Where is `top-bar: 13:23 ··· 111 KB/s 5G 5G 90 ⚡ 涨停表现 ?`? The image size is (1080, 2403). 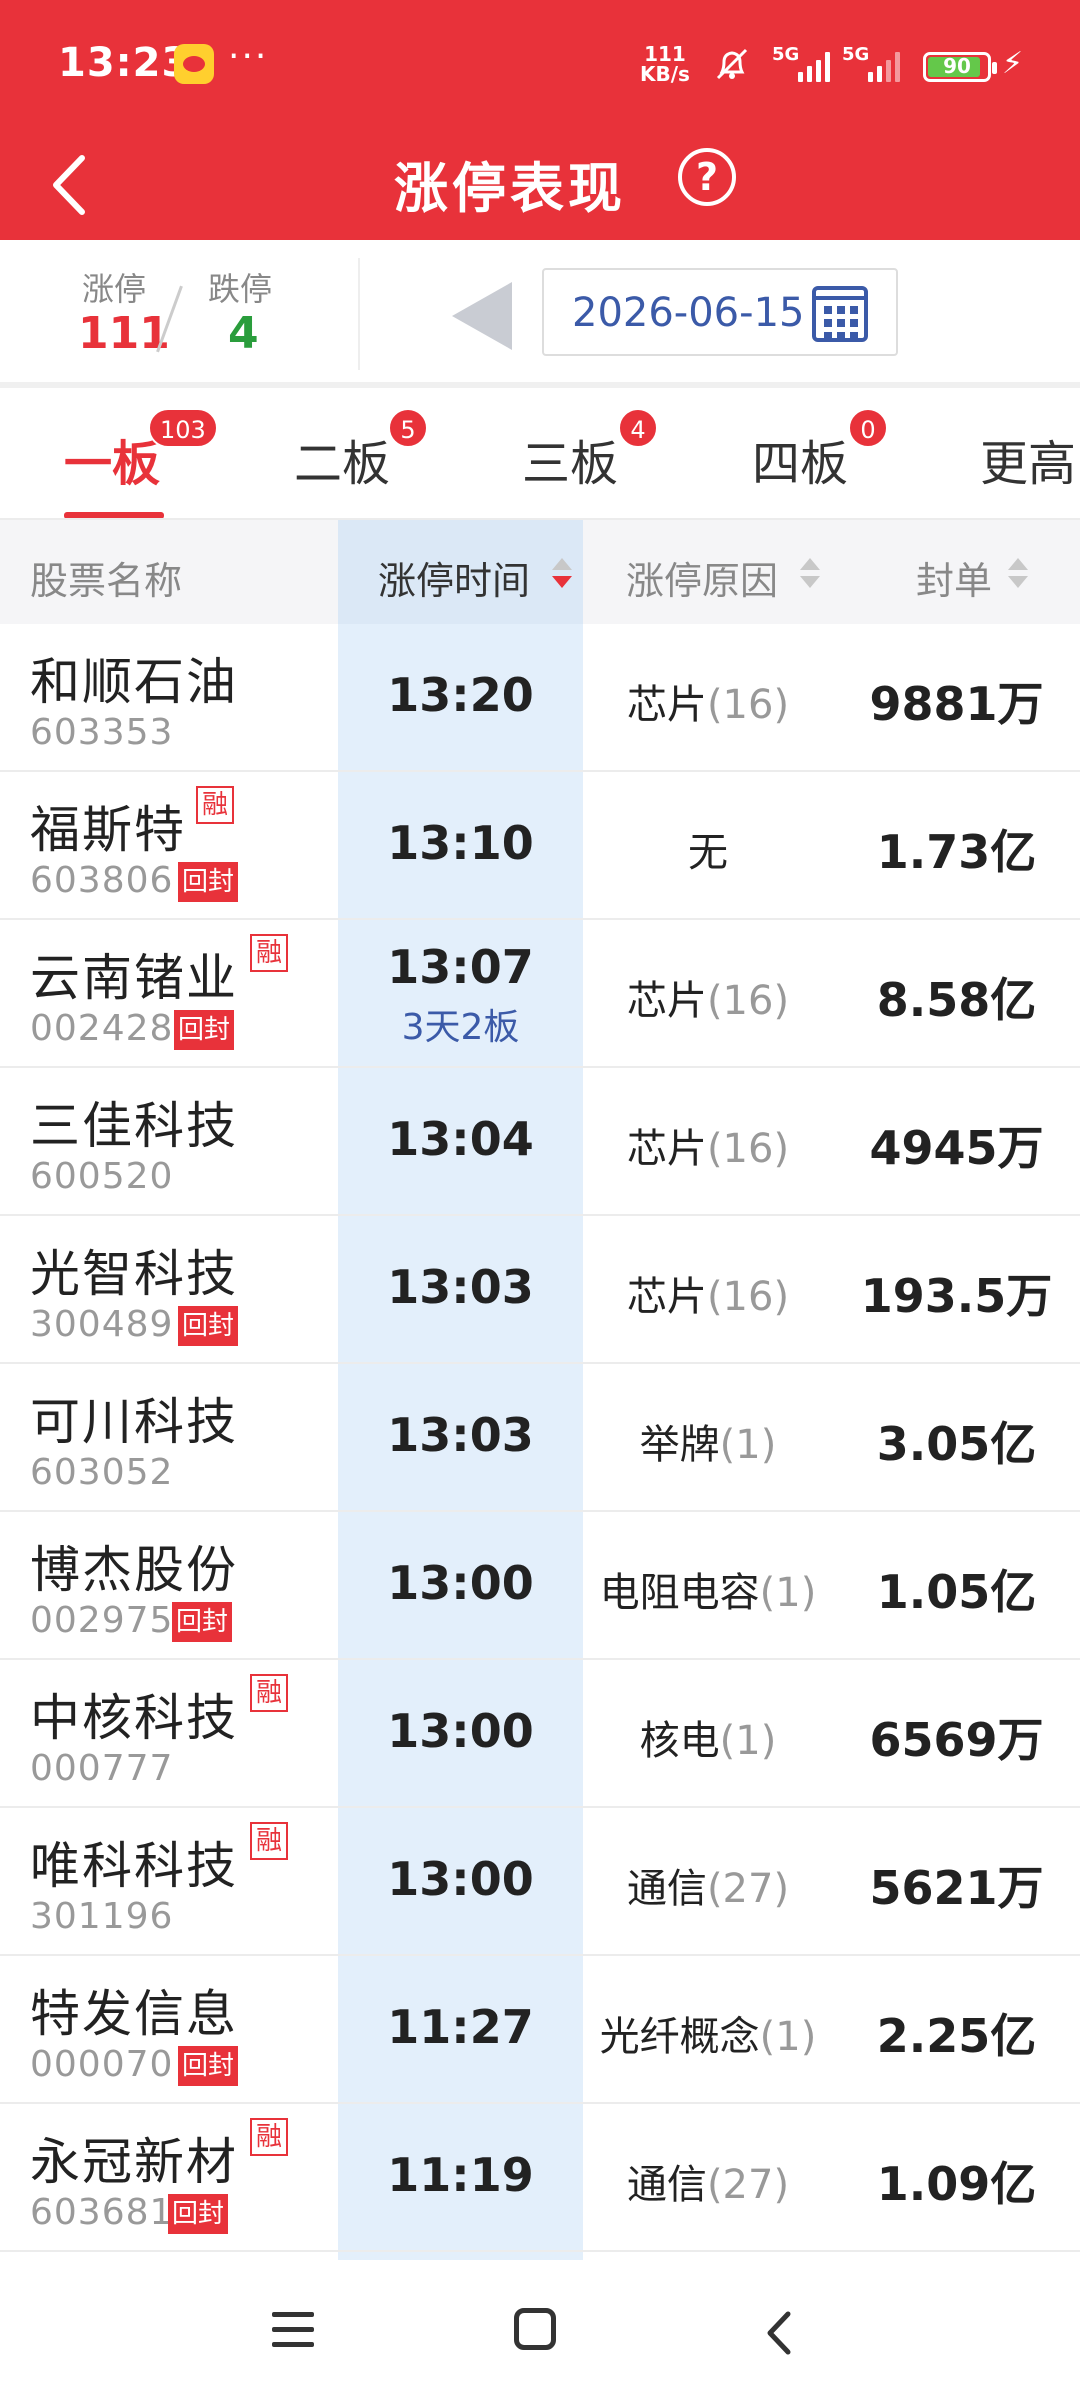
top-bar: 13:23 ··· 111 KB/s 5G 5G 90 ⚡ 涨停表现 ? is located at coordinates (540, 120).